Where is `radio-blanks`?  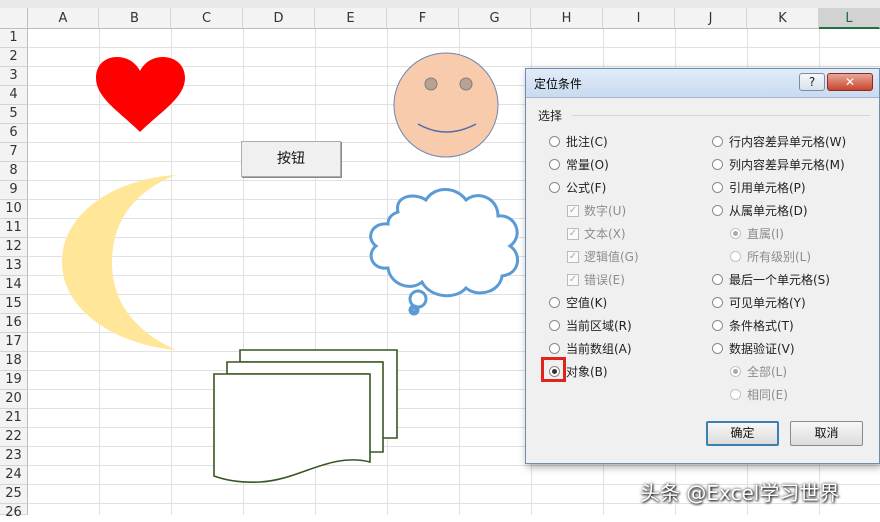
radio-blanks is located at coordinates (554, 302).